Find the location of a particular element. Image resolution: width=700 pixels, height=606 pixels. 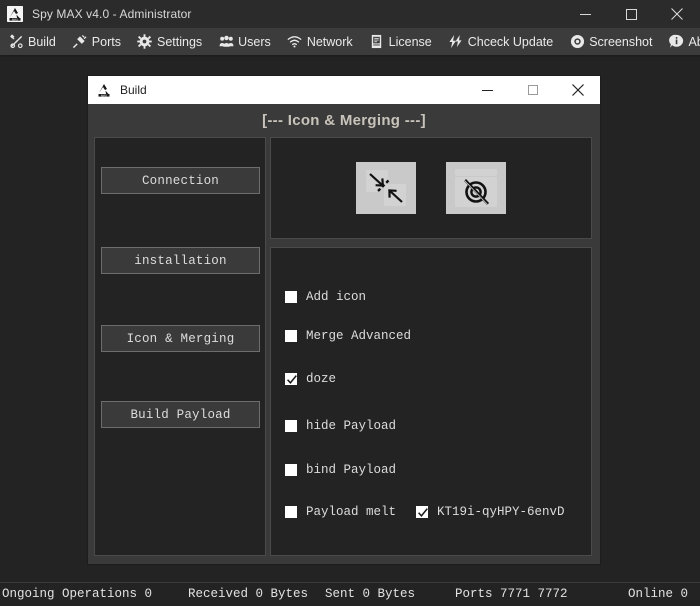

toolbar-item-label: Ports is located at coordinates (106, 41).